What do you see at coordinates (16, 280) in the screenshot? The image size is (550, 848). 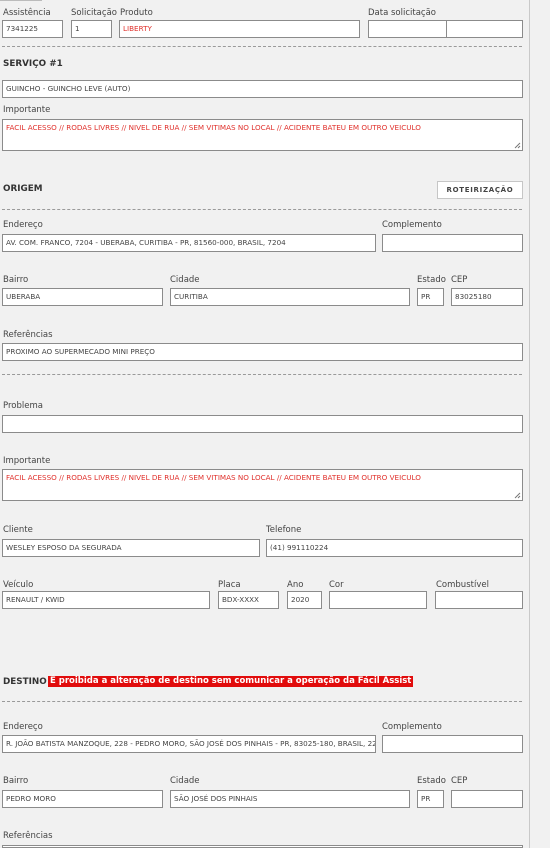 I see `origem-bairro-label: Bairro` at bounding box center [16, 280].